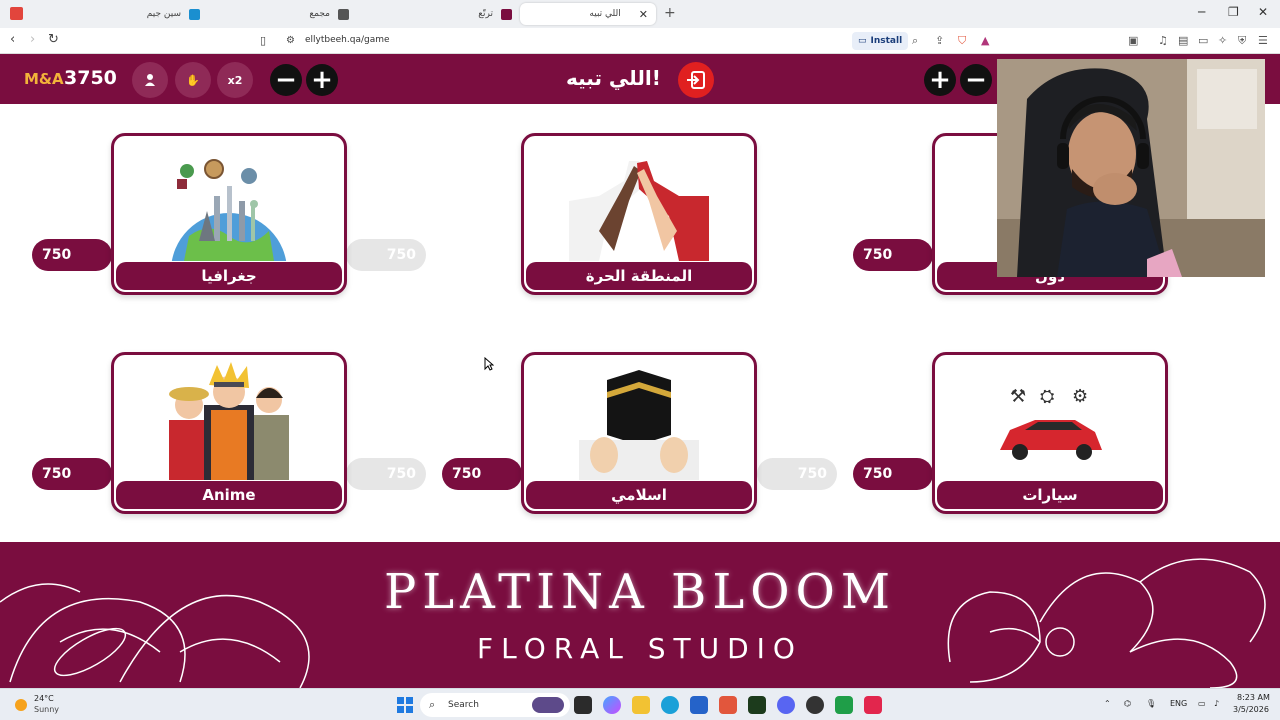 The height and width of the screenshot is (720, 1280). Describe the element at coordinates (489, 364) in the screenshot. I see `mouse-cursor-icon` at that location.